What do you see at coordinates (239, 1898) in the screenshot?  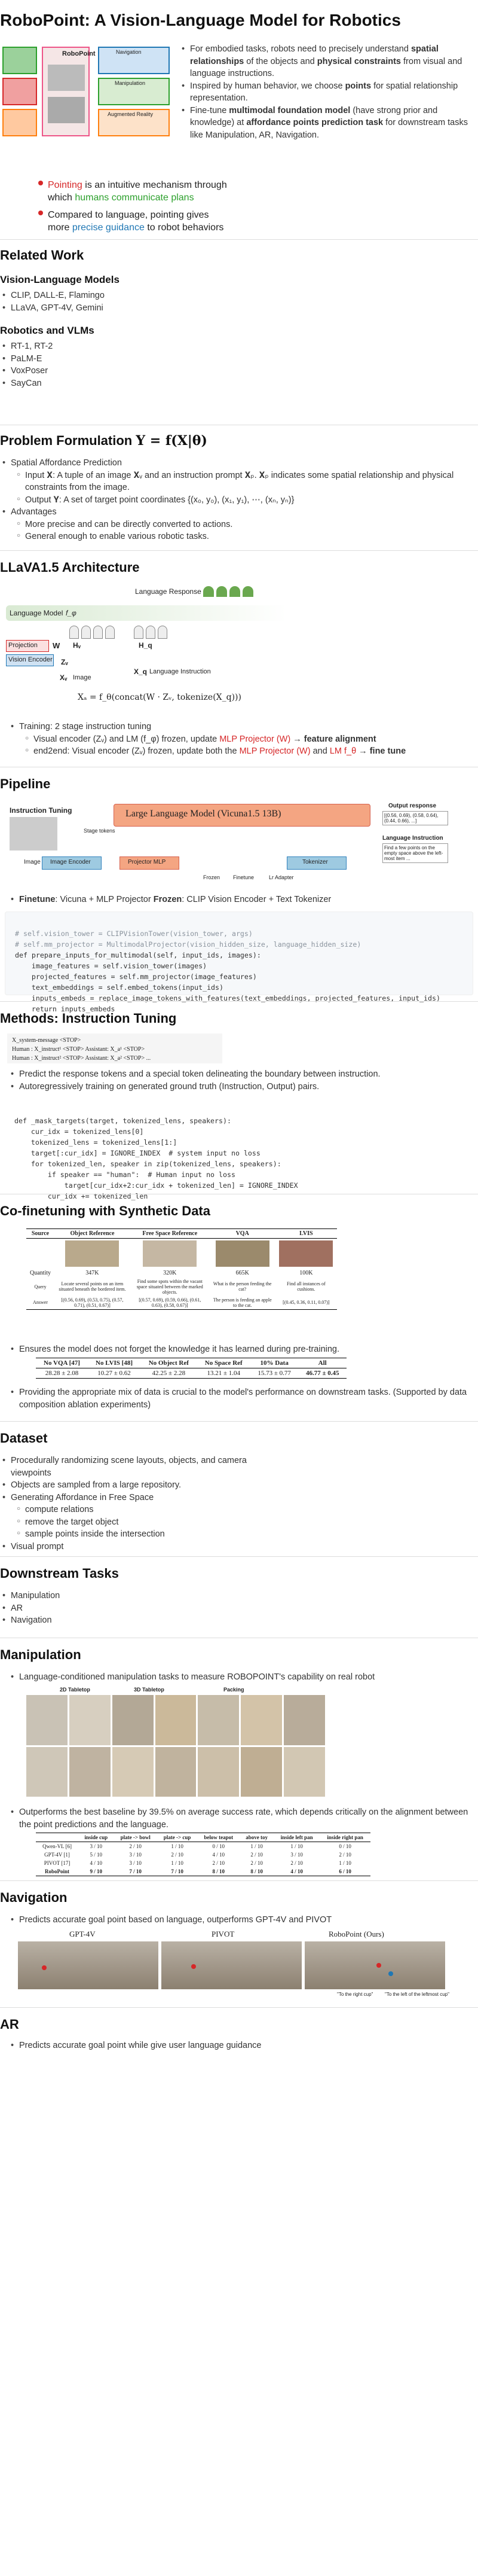 I see `navigation-section: Navigation` at bounding box center [239, 1898].